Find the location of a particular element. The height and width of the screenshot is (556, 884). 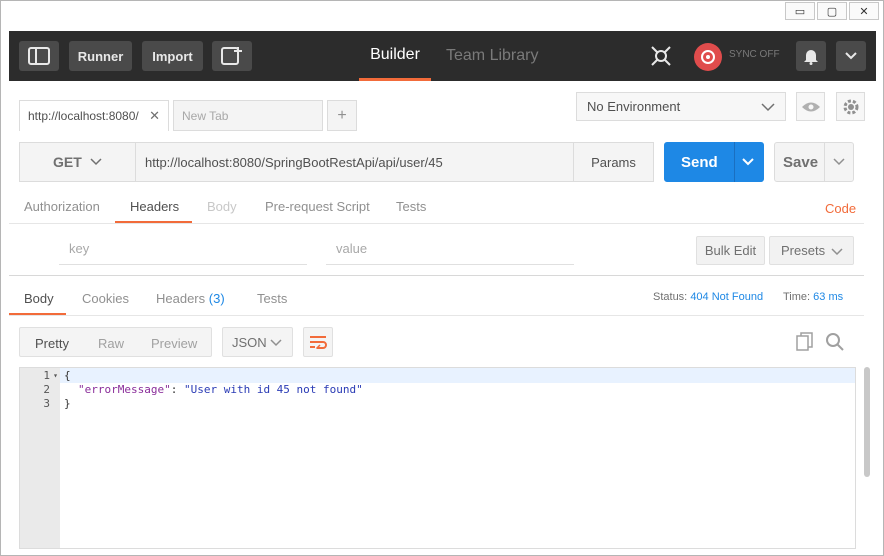

format-value: JSON is located at coordinates (249, 342).